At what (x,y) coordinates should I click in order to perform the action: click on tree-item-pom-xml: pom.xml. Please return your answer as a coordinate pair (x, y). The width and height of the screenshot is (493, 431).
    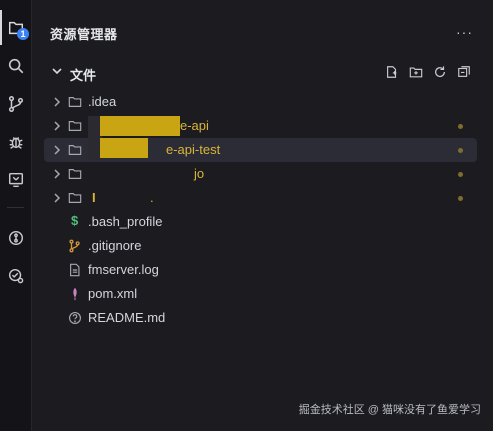
    Looking at the image, I should click on (260, 294).